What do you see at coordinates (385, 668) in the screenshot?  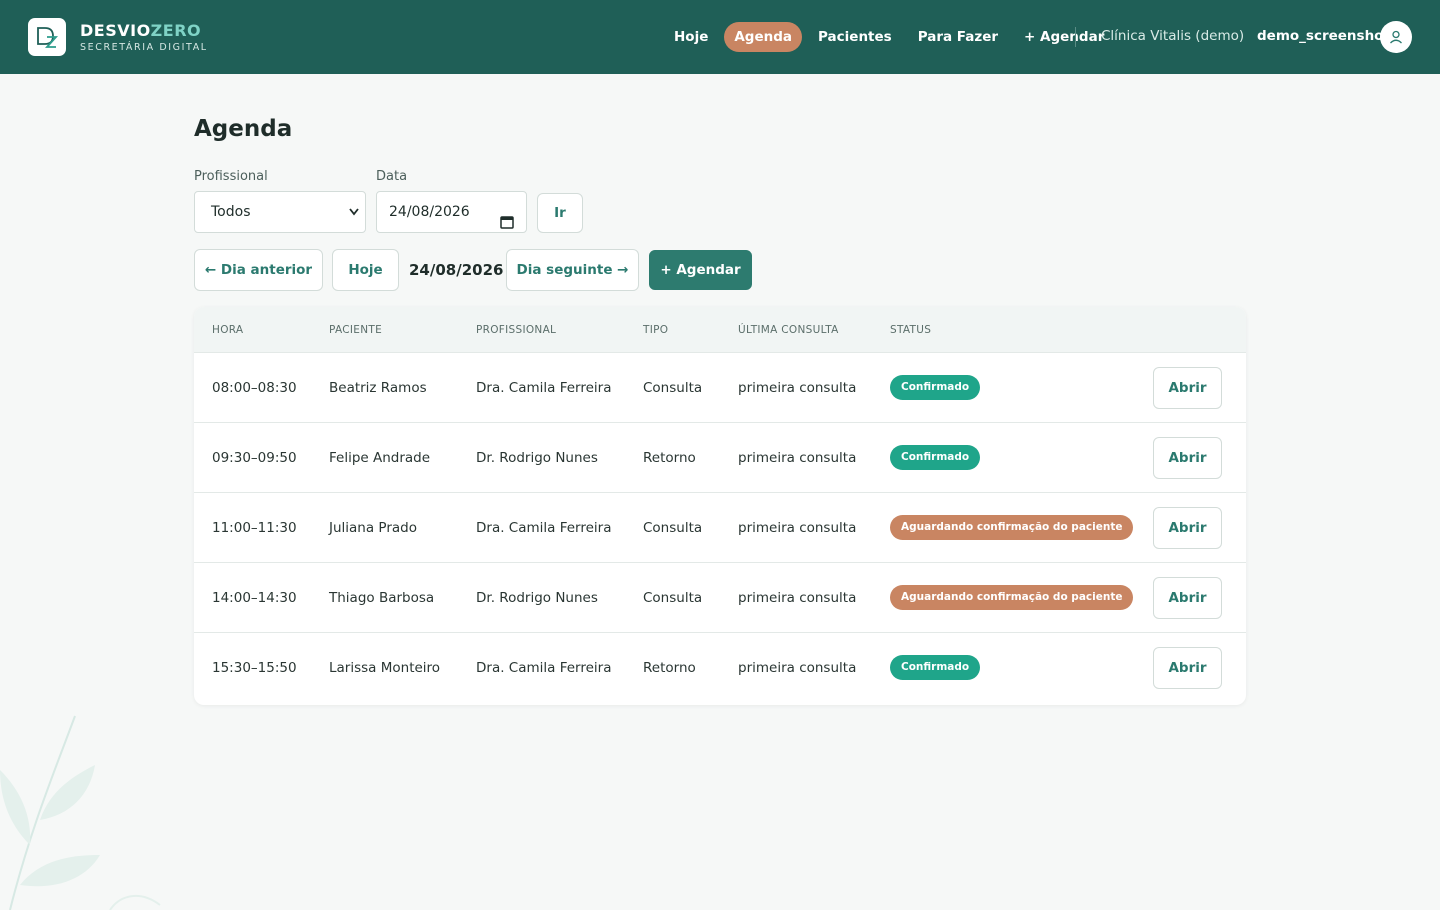 I see `cell-paciente: Larissa Monteiro` at bounding box center [385, 668].